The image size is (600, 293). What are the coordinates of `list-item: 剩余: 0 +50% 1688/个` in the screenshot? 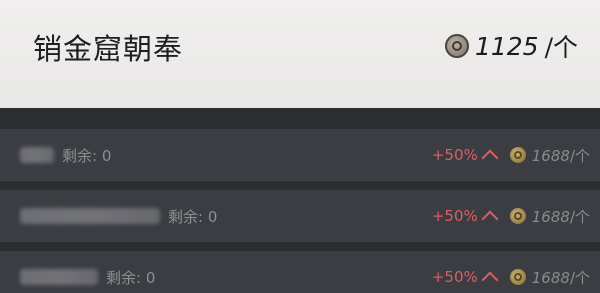 It's located at (300, 272).